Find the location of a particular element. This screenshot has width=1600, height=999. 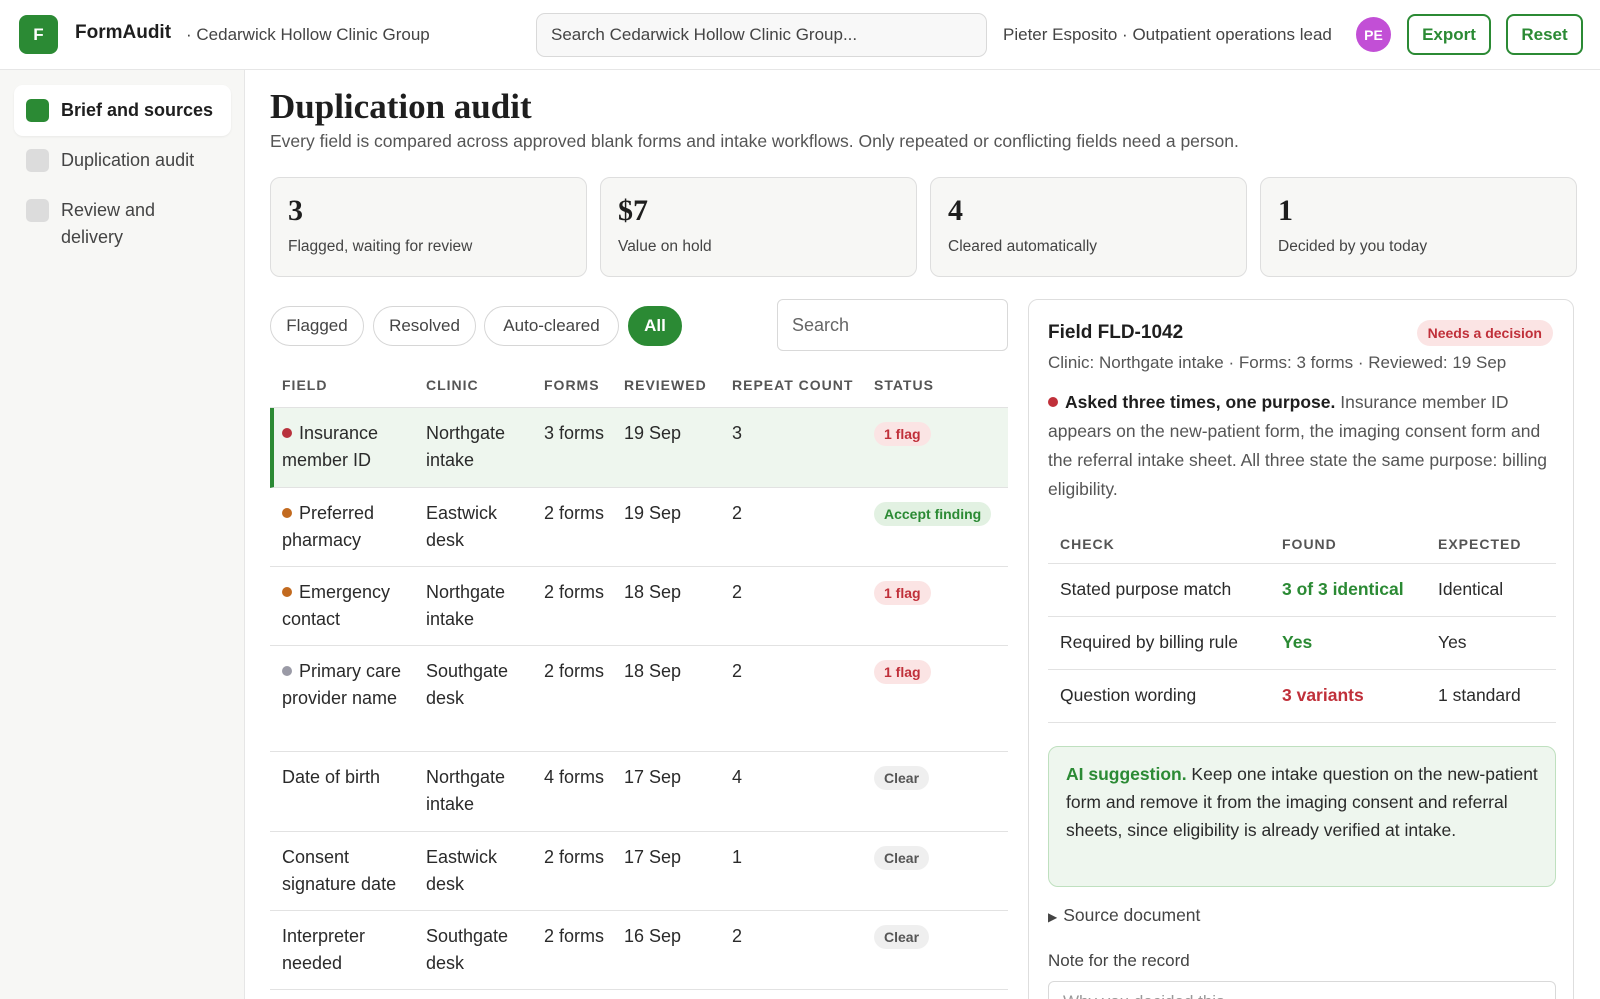

field-cell: Insurance member ID is located at coordinates (344, 447).